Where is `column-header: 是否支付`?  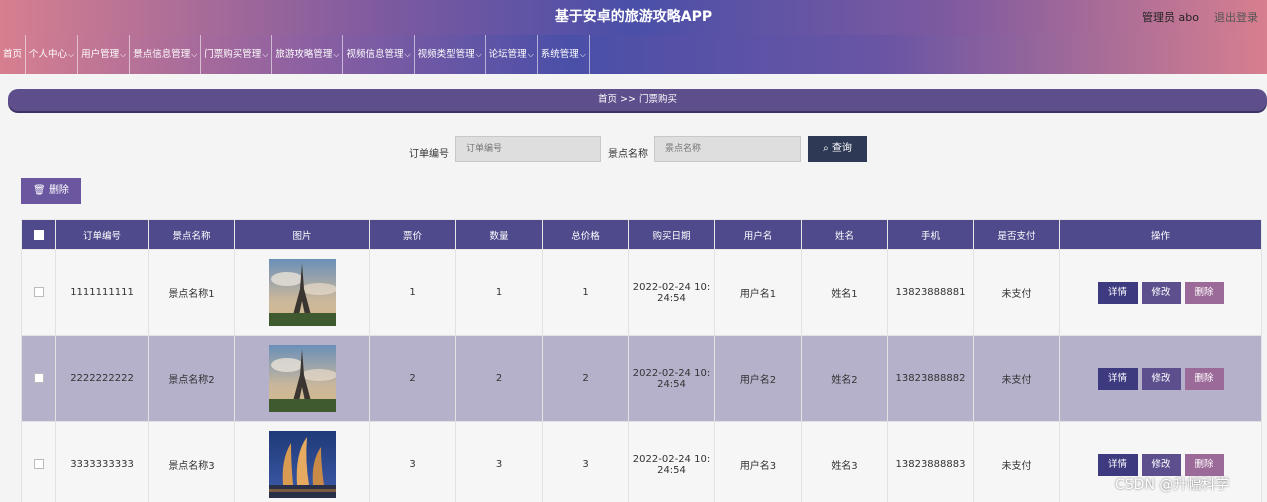 column-header: 是否支付 is located at coordinates (1016, 234).